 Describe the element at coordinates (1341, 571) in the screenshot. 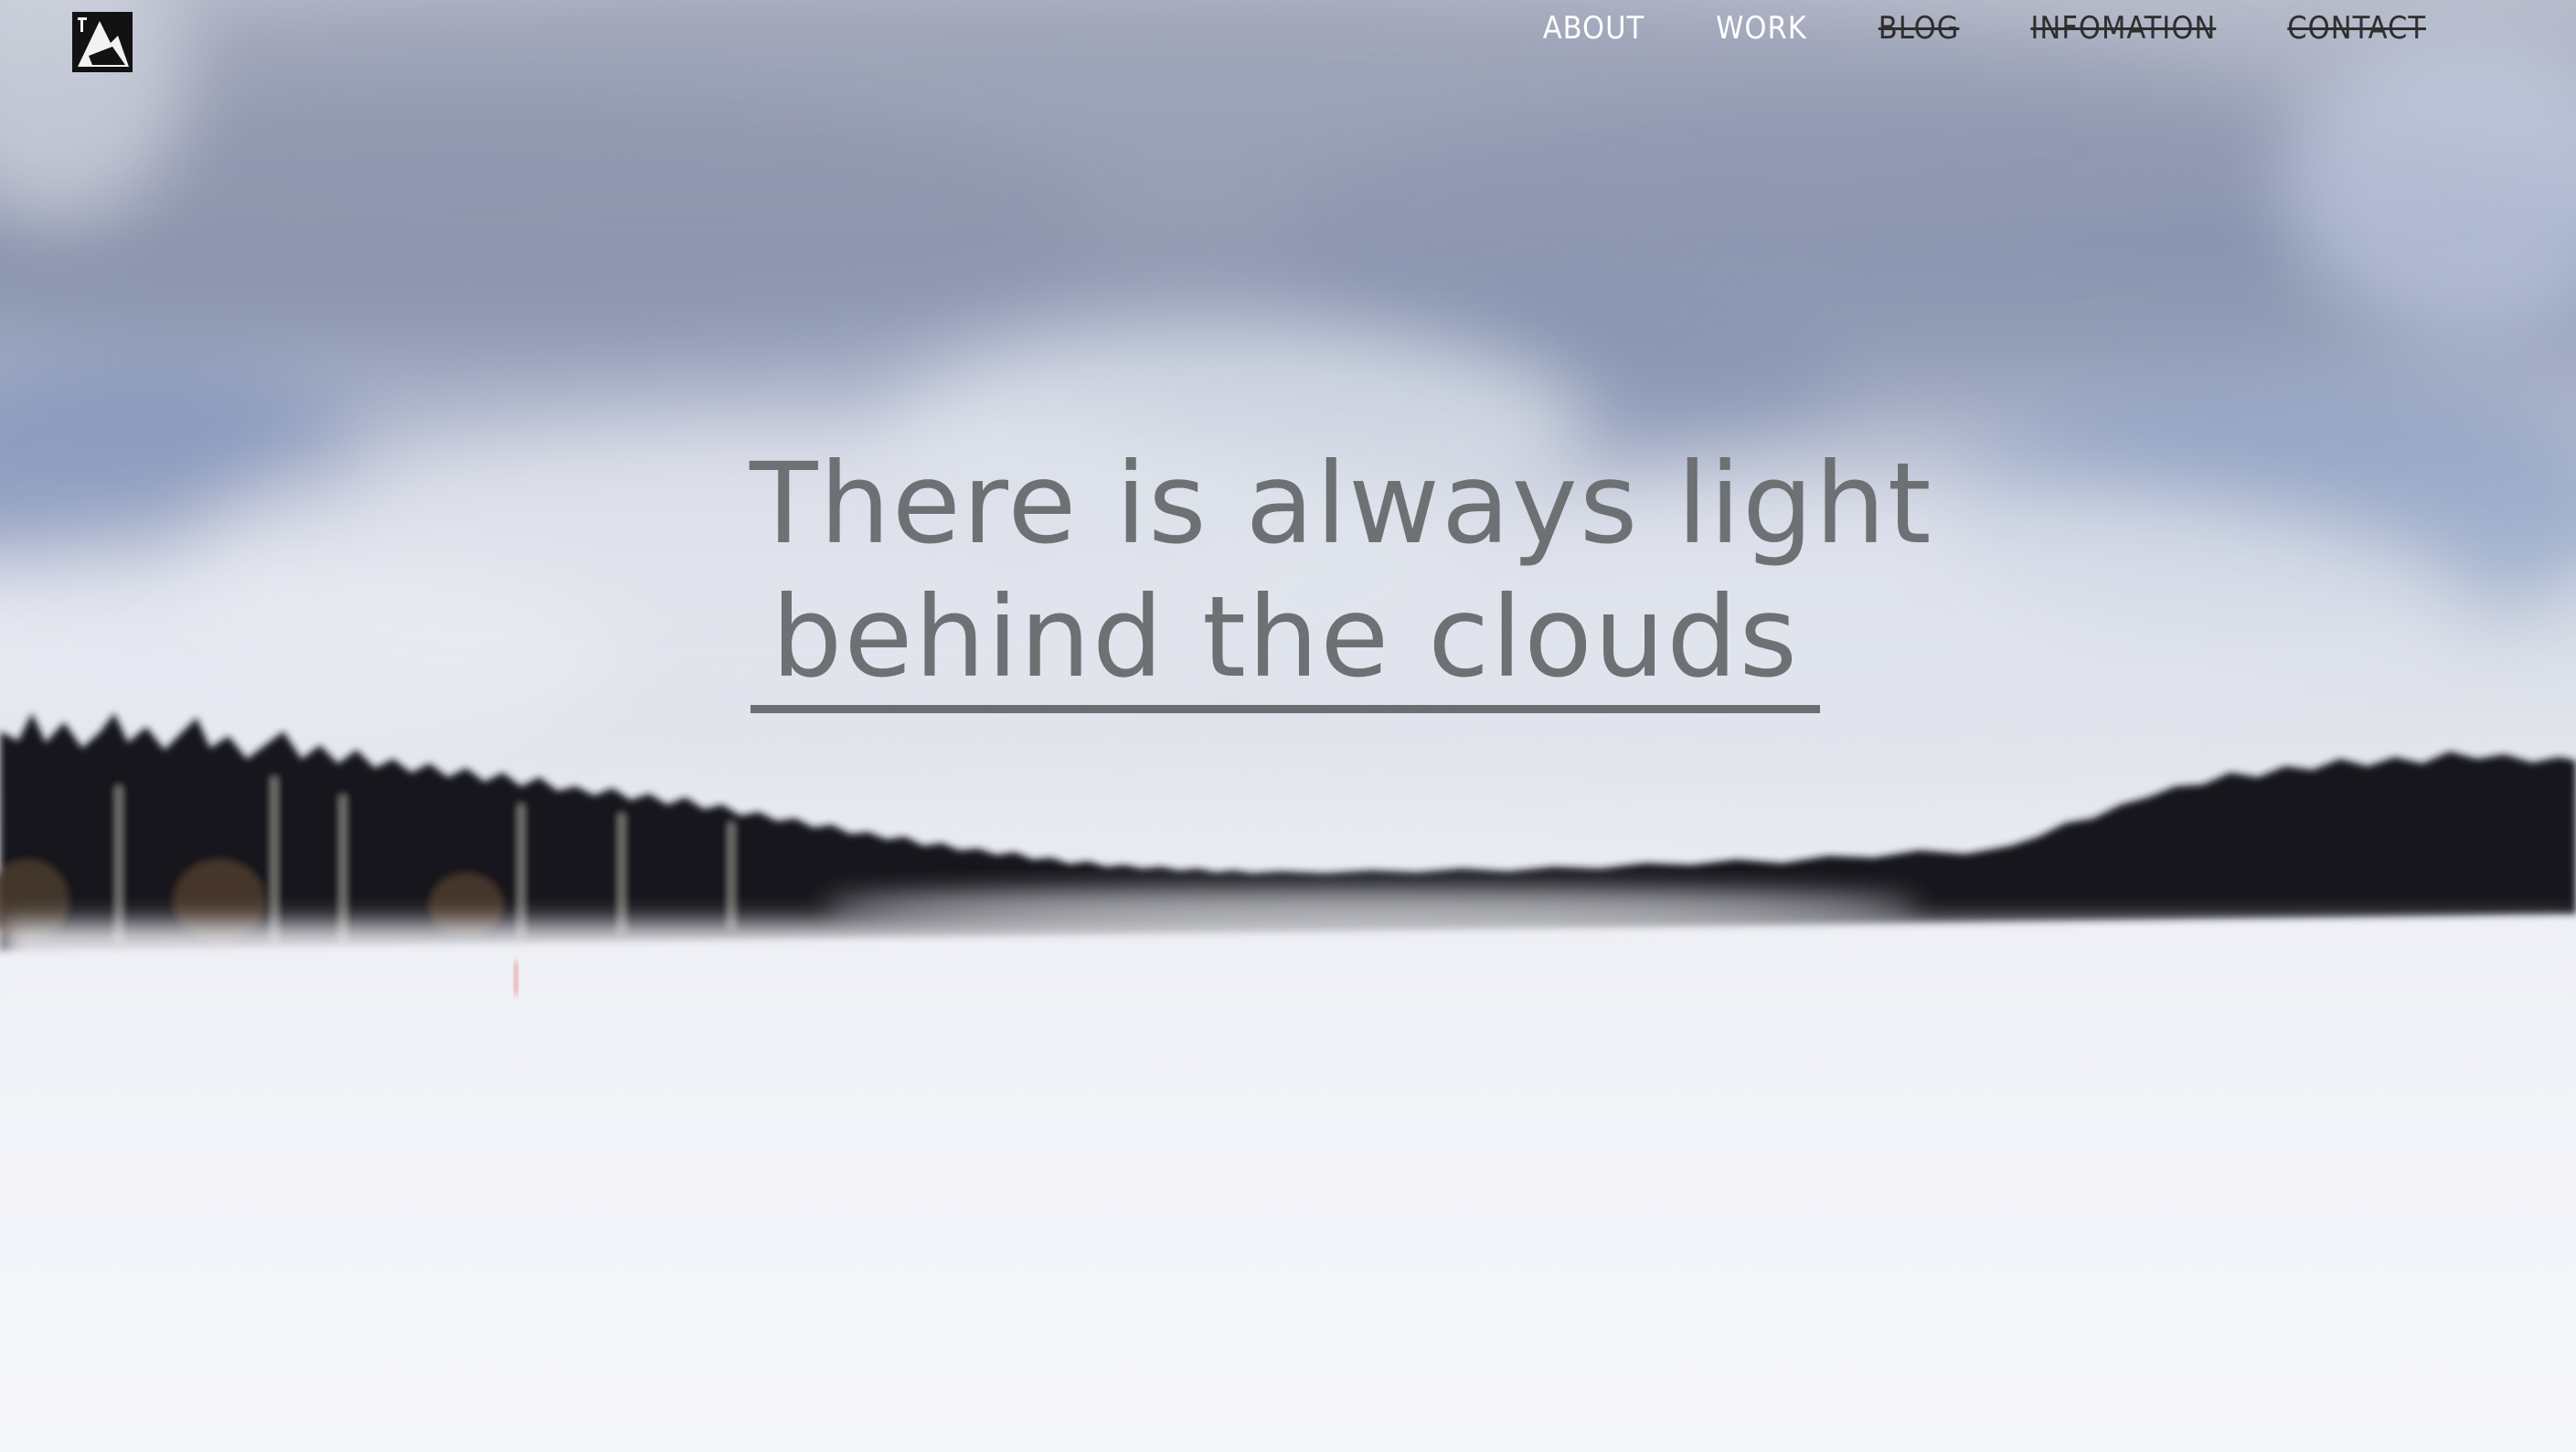

I see `hero-heading: There is always light behind the clouds` at that location.